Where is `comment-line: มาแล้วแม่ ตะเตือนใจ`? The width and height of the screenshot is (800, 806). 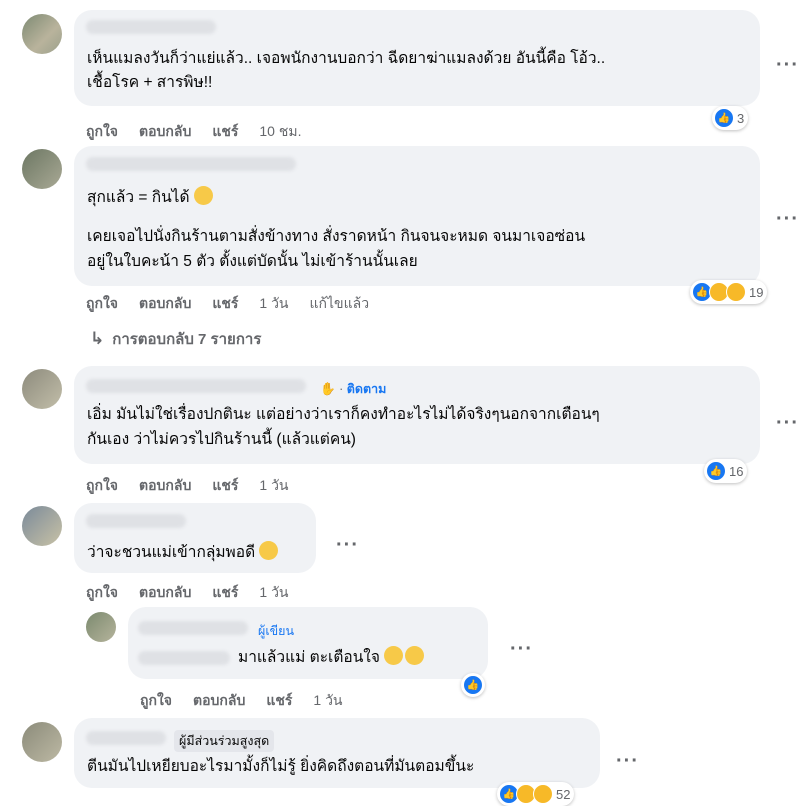
comment-line: มาแล้วแม่ ตะเตือนใจ is located at coordinates (331, 657).